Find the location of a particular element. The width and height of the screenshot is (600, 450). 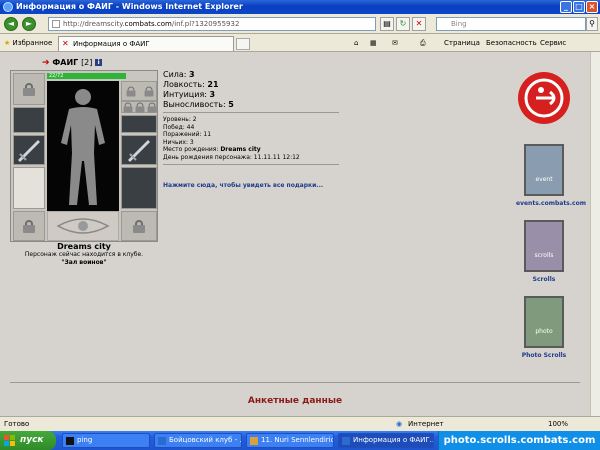

helmet-slot is located at coordinates (29, 89).